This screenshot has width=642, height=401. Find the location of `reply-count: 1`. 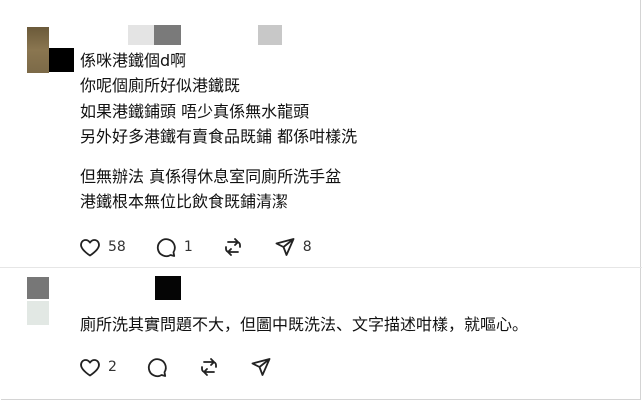

reply-count: 1 is located at coordinates (188, 247).